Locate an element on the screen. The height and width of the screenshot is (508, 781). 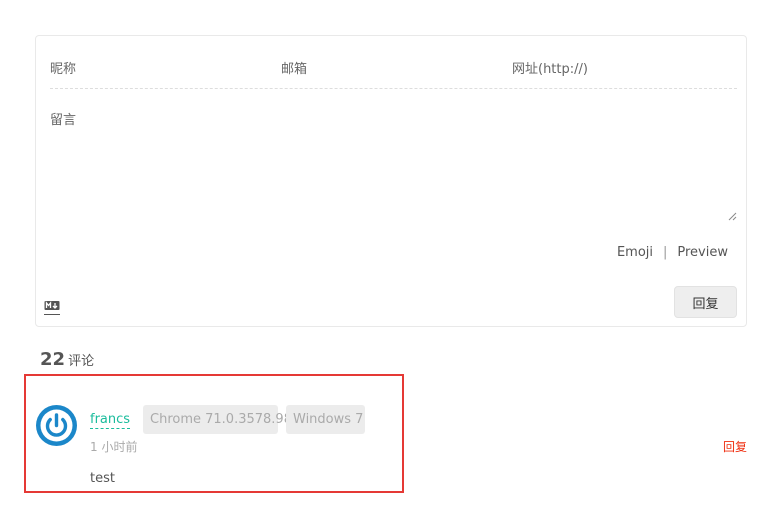
comment-count-label: 评论 is located at coordinates (81, 361).